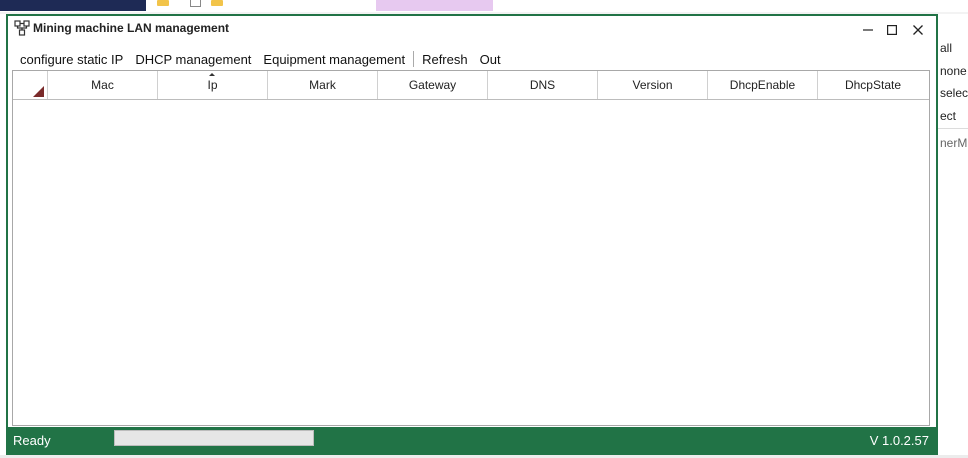 The image size is (968, 458). I want to click on status-text: Ready, so click(32, 440).